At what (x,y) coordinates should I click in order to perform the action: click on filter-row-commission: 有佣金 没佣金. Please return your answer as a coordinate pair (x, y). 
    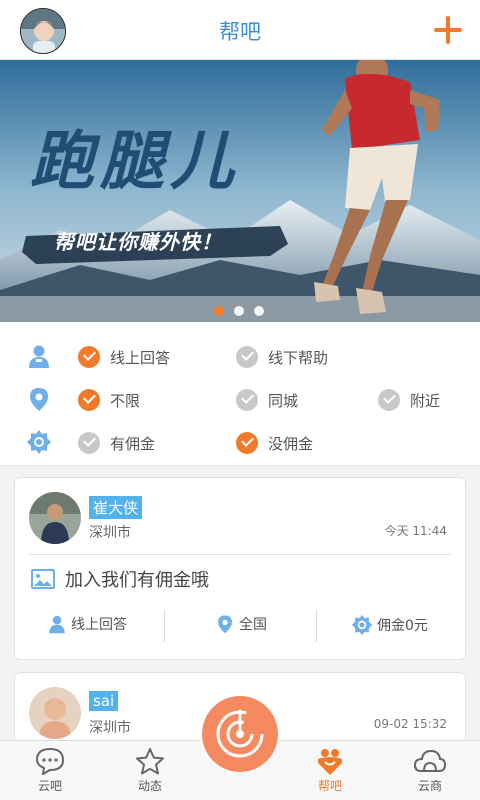
    Looking at the image, I should click on (240, 443).